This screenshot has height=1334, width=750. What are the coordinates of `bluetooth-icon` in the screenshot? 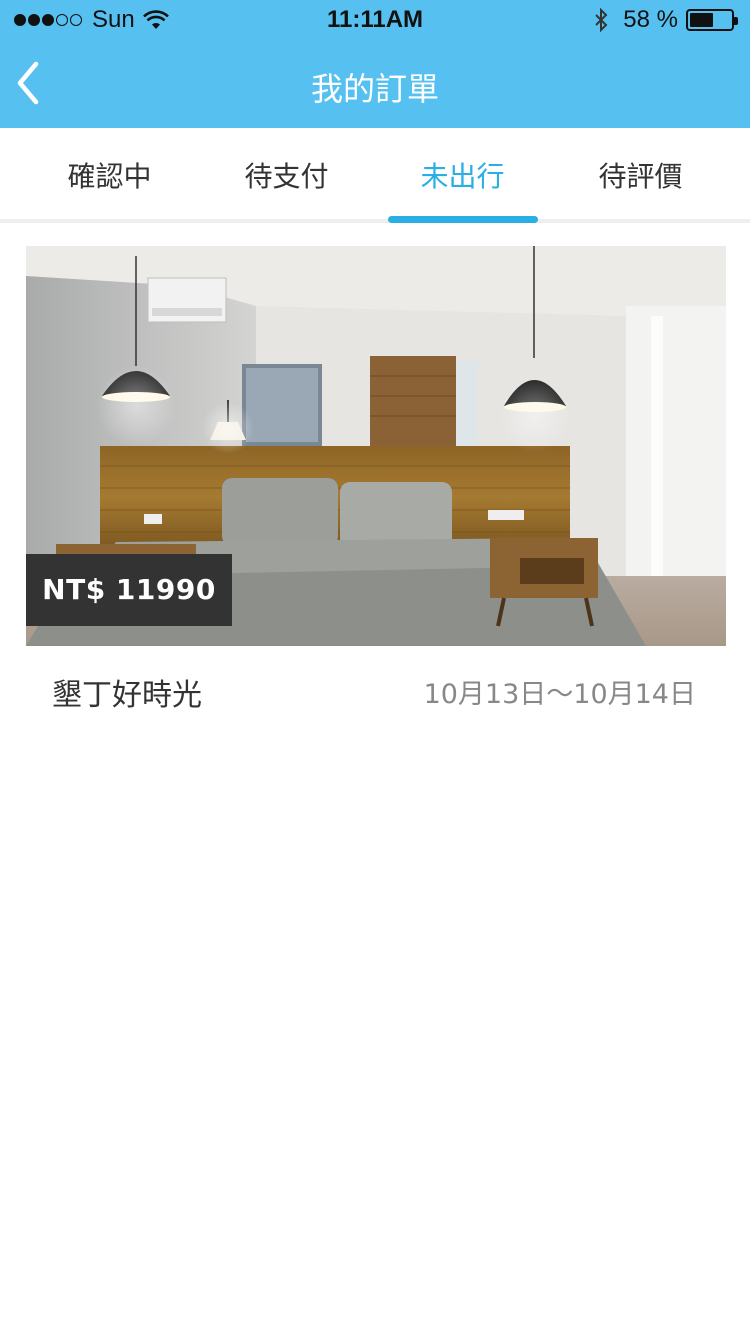 It's located at (601, 20).